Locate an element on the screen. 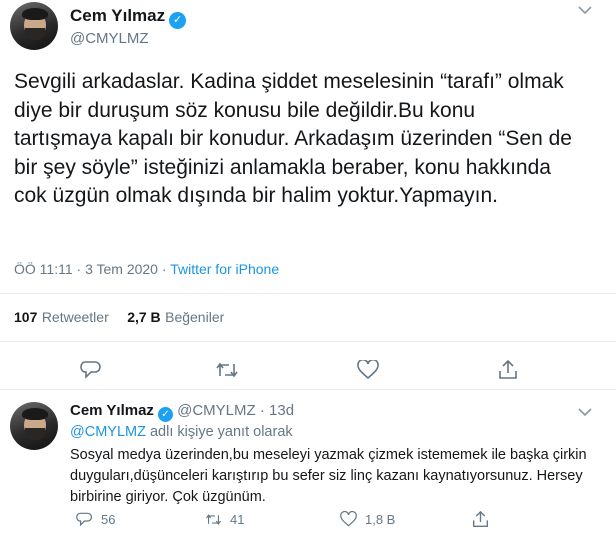 This screenshot has width=616, height=534. author-name: Cem Yılmaz is located at coordinates (117, 15).